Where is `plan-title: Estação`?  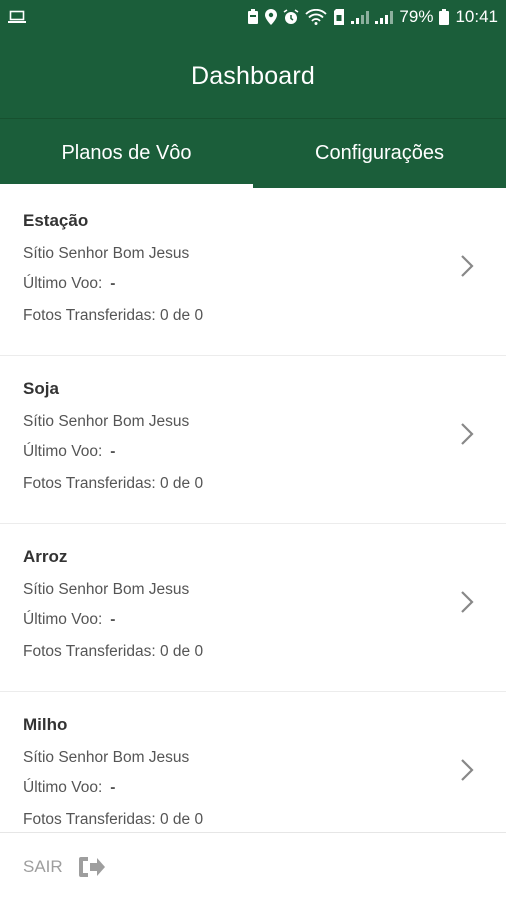 plan-title: Estação is located at coordinates (56, 220).